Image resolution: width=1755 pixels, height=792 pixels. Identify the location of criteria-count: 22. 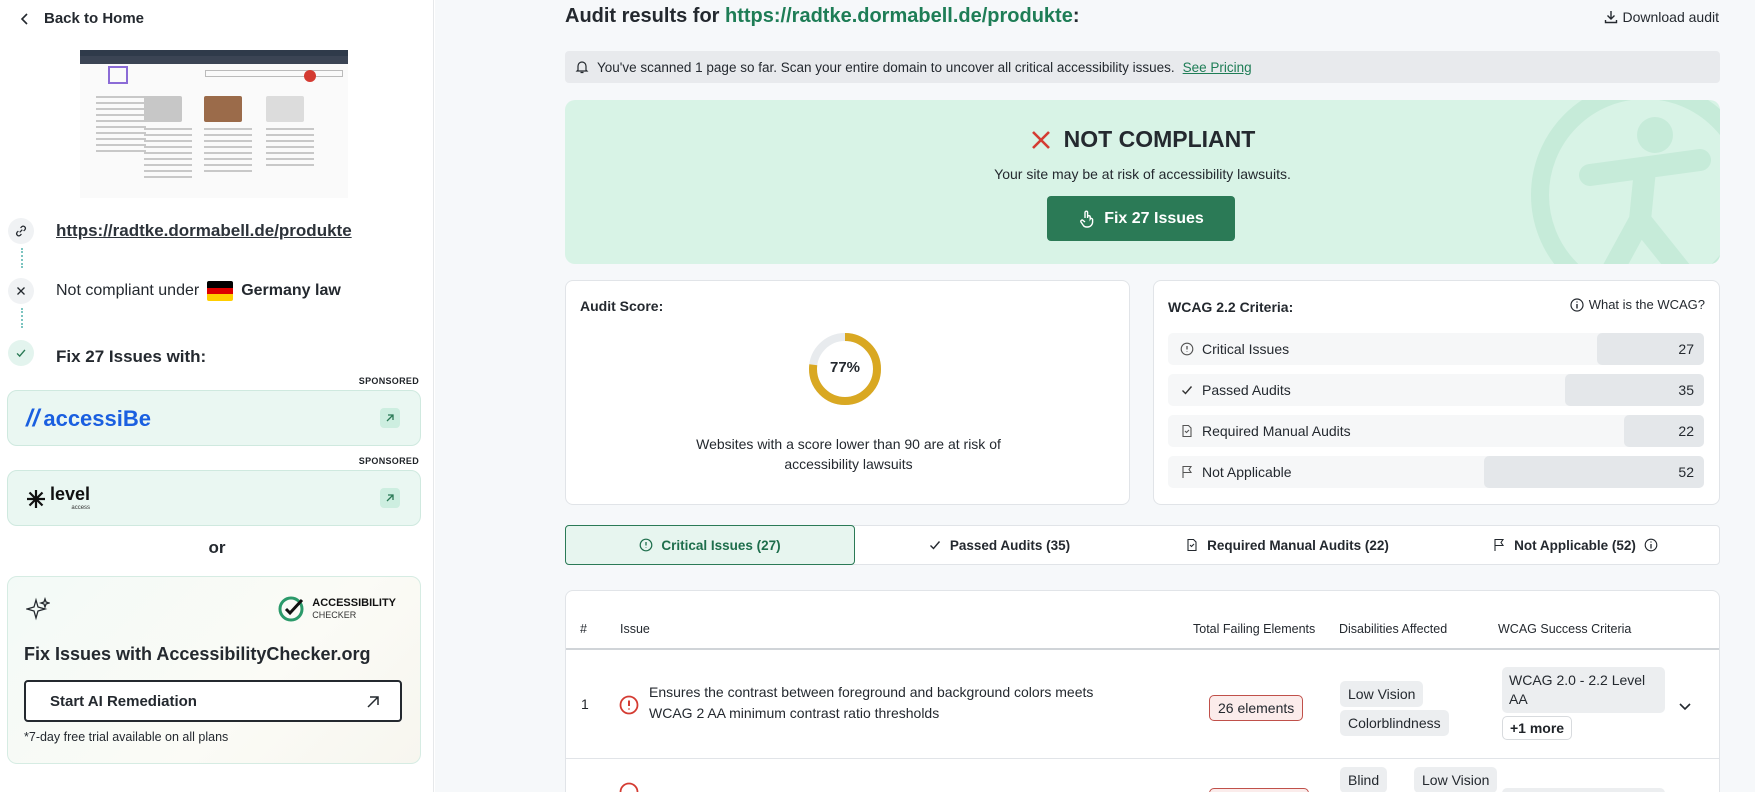
(1686, 431).